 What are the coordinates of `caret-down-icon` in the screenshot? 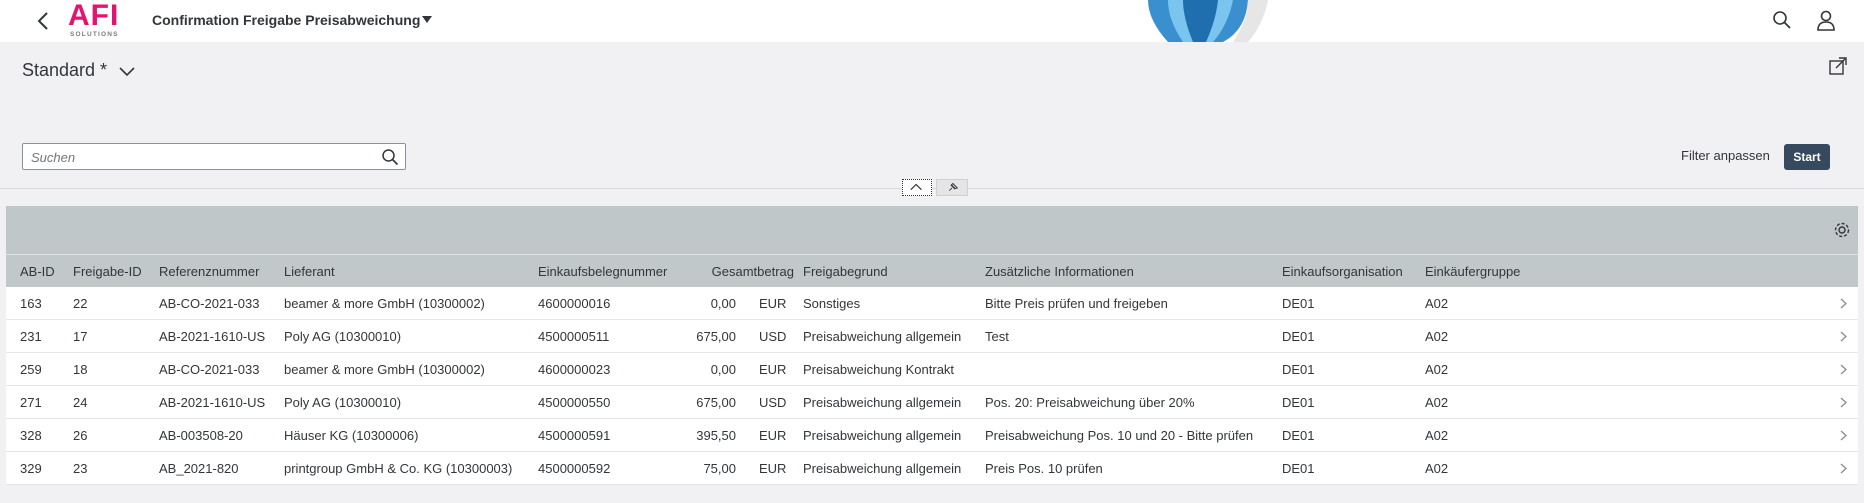 It's located at (427, 20).